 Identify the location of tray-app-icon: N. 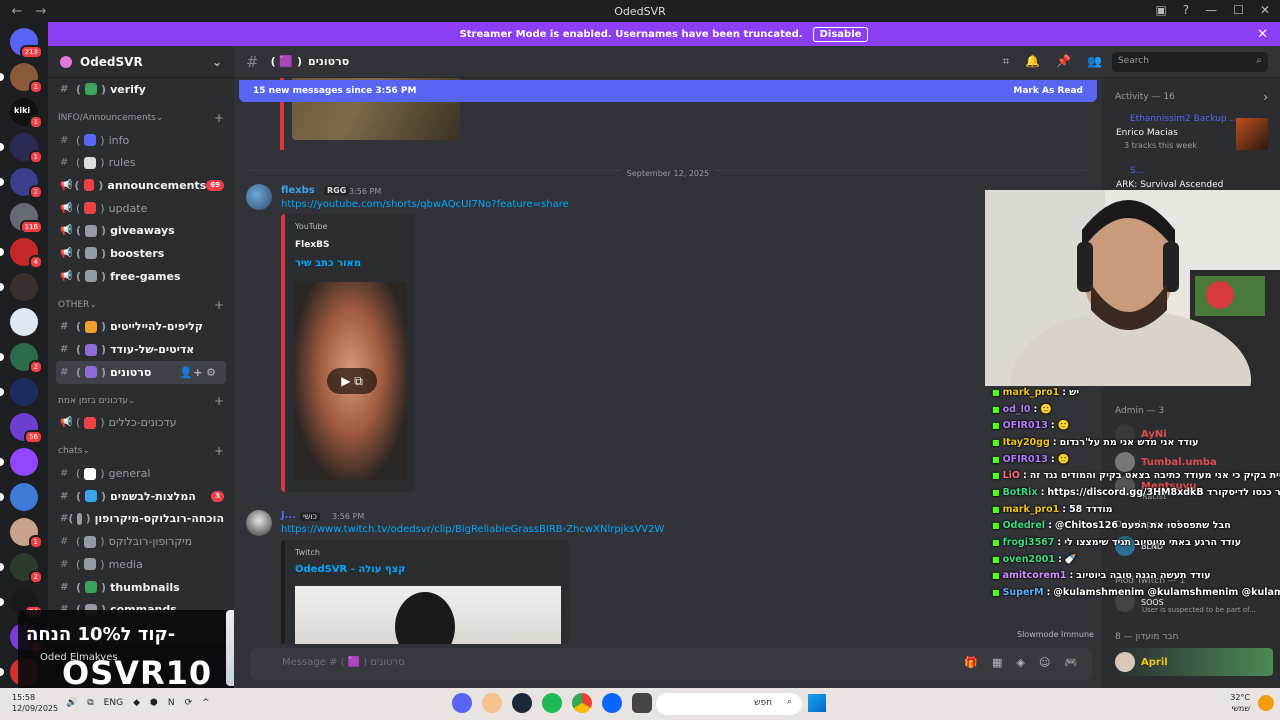
(171, 703).